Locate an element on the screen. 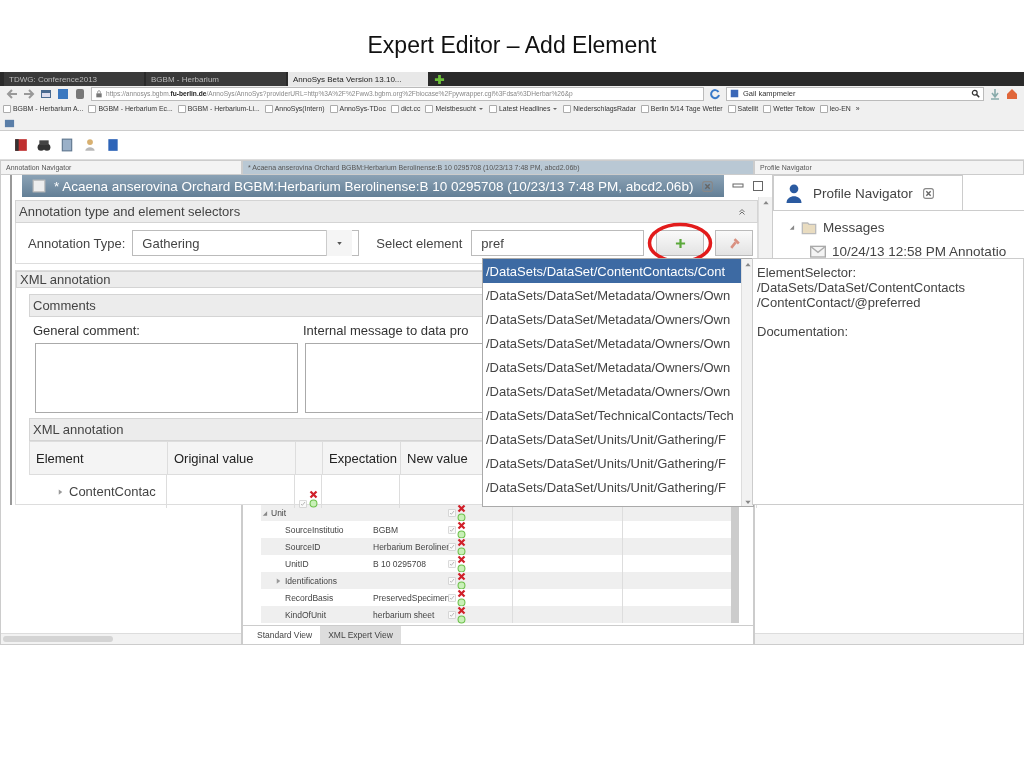  element-name: ContentContac is located at coordinates (112, 491).